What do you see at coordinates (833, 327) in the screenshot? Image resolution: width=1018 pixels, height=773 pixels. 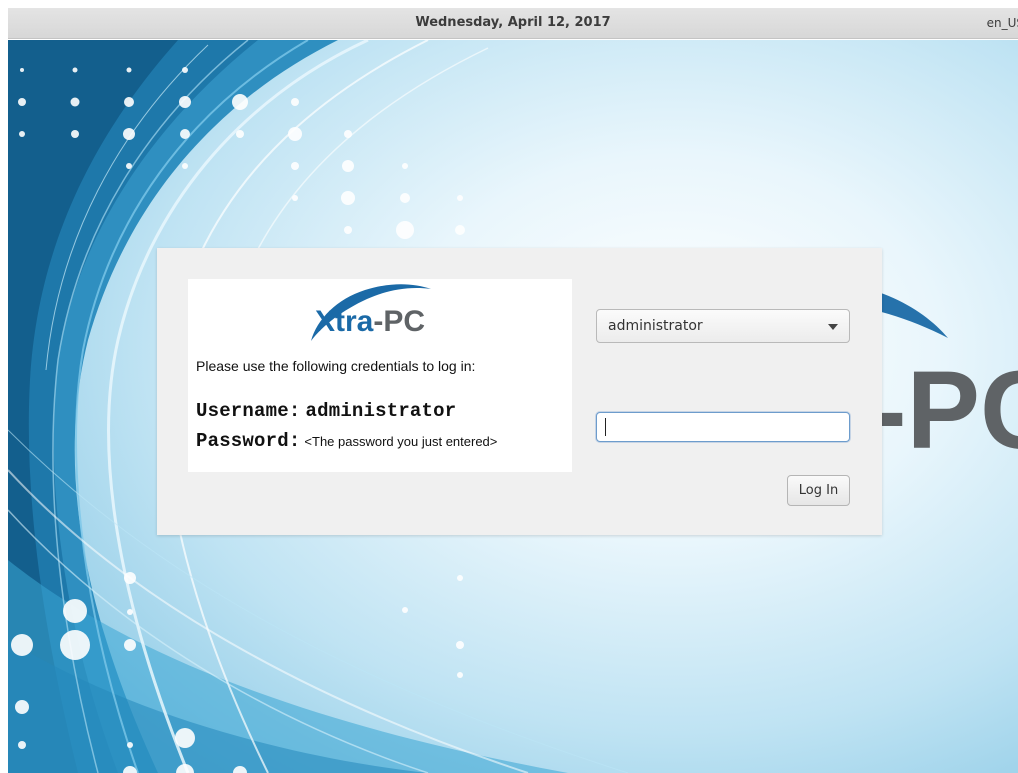 I see `chevron-down-icon` at bounding box center [833, 327].